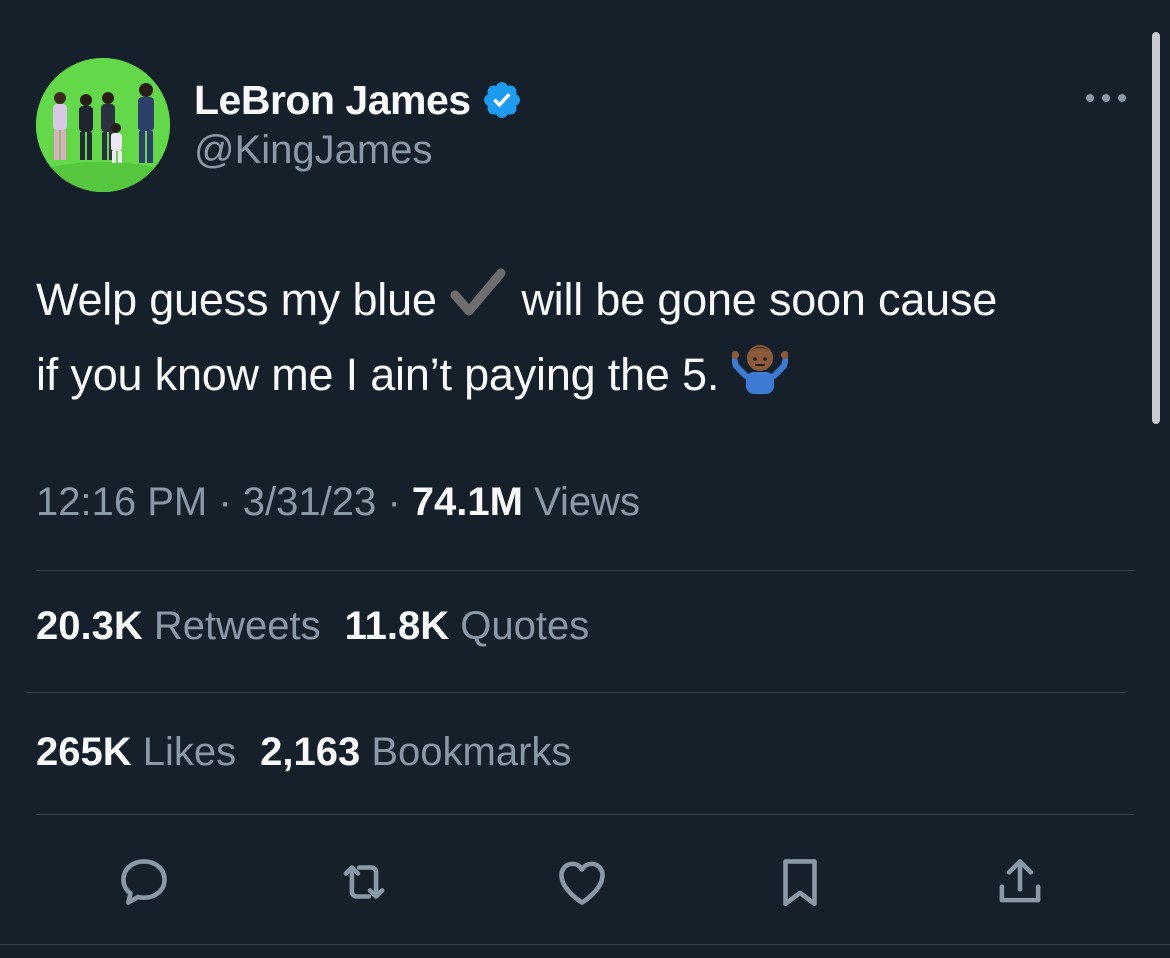 The height and width of the screenshot is (958, 1170). What do you see at coordinates (1156, 228) in the screenshot?
I see `scrollbar` at bounding box center [1156, 228].